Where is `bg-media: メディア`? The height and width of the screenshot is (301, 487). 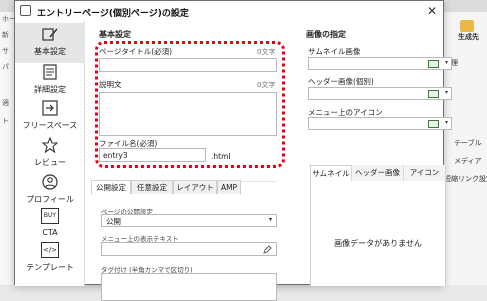
bg-media: メディア is located at coordinates (468, 161).